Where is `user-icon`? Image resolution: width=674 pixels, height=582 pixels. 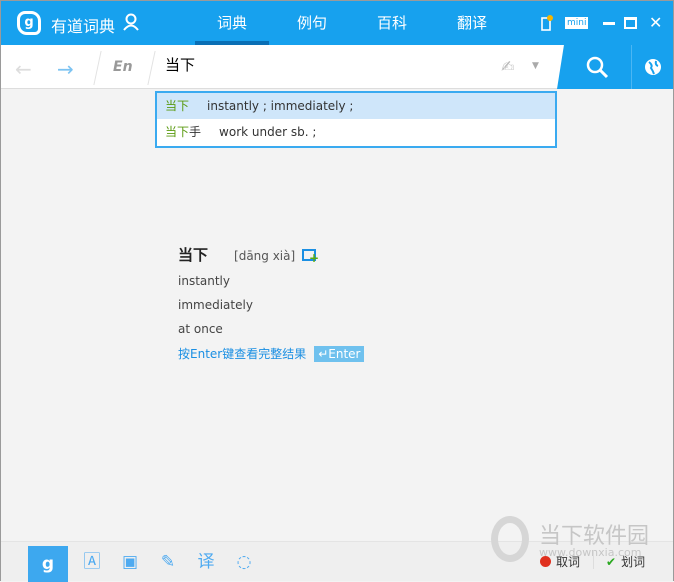
user-icon is located at coordinates (131, 22).